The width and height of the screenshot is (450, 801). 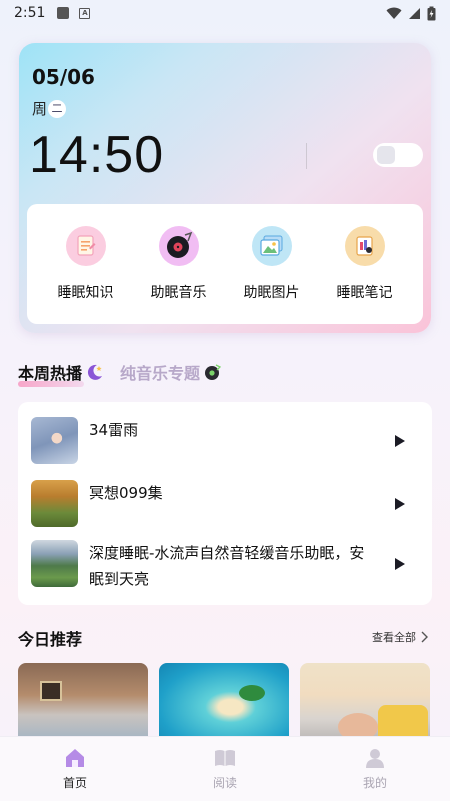 I want to click on clock-divider, so click(x=306, y=156).